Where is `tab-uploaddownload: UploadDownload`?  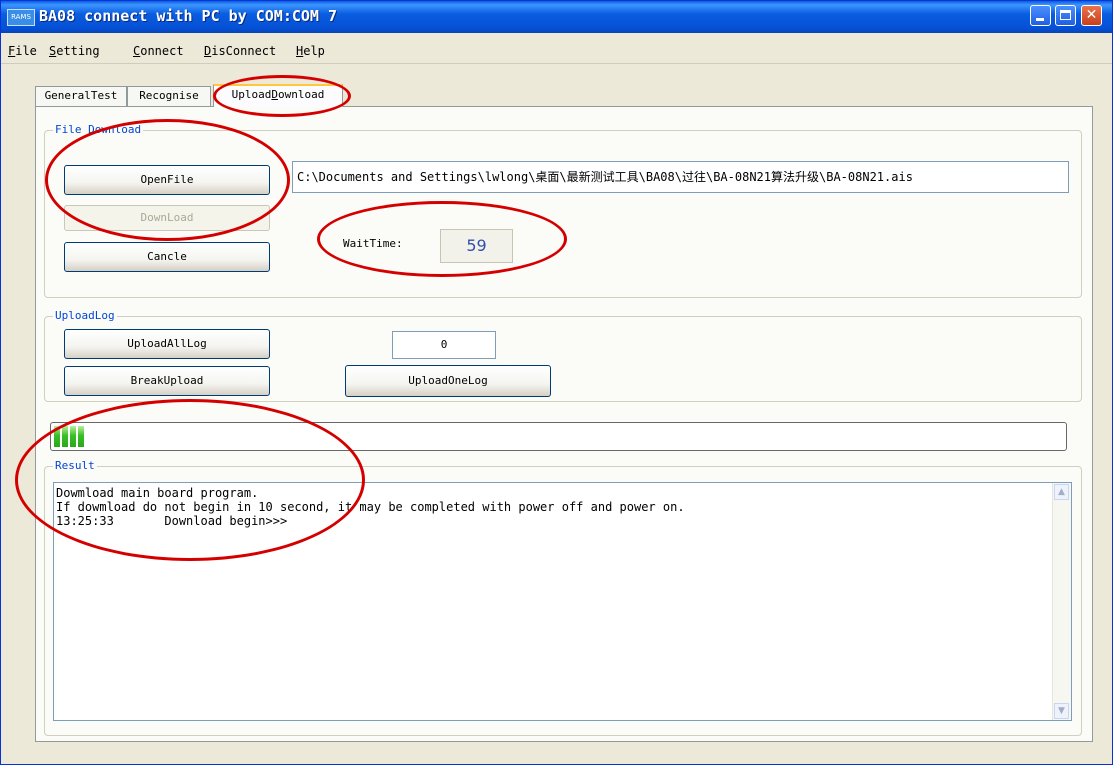 tab-uploaddownload: UploadDownload is located at coordinates (278, 95).